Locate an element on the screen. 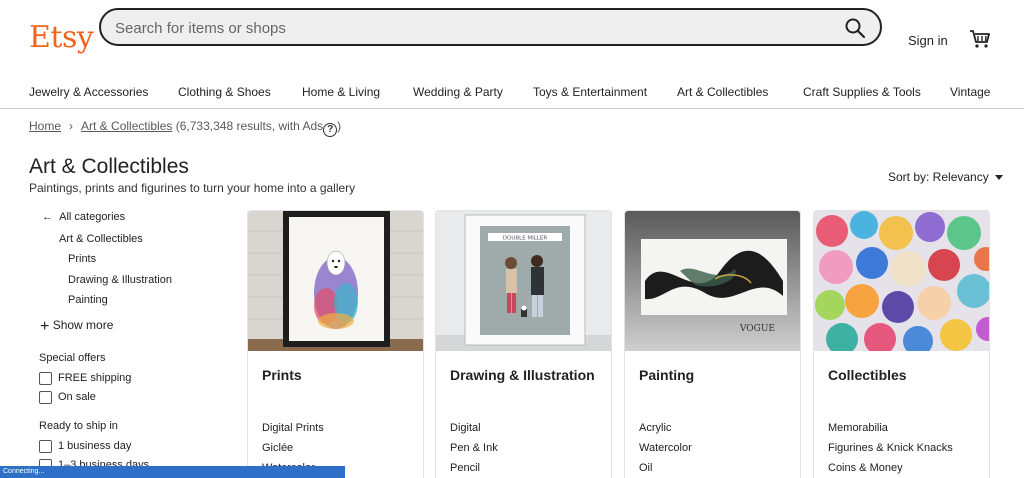 Image resolution: width=1024 pixels, height=478 pixels. breadcrumb-current: Art & Collectibles is located at coordinates (126, 126).